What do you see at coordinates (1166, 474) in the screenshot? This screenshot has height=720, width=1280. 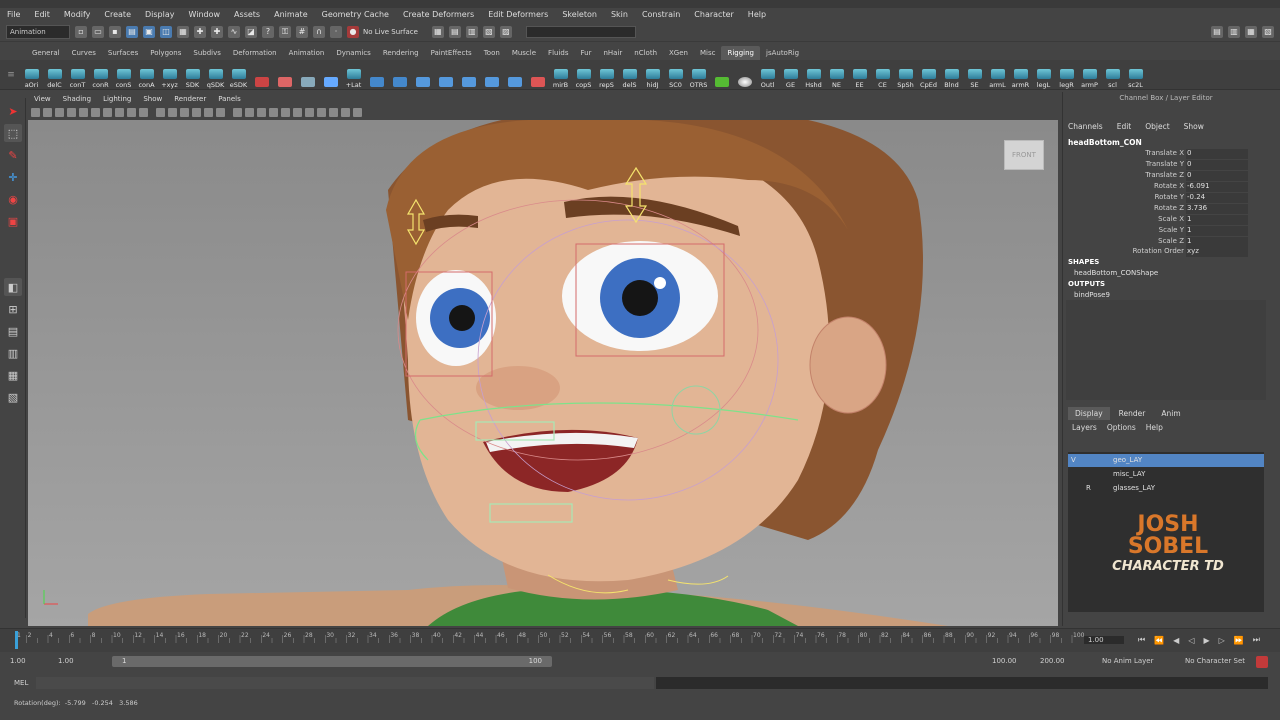 I see `layer-row: misc_LAY` at bounding box center [1166, 474].